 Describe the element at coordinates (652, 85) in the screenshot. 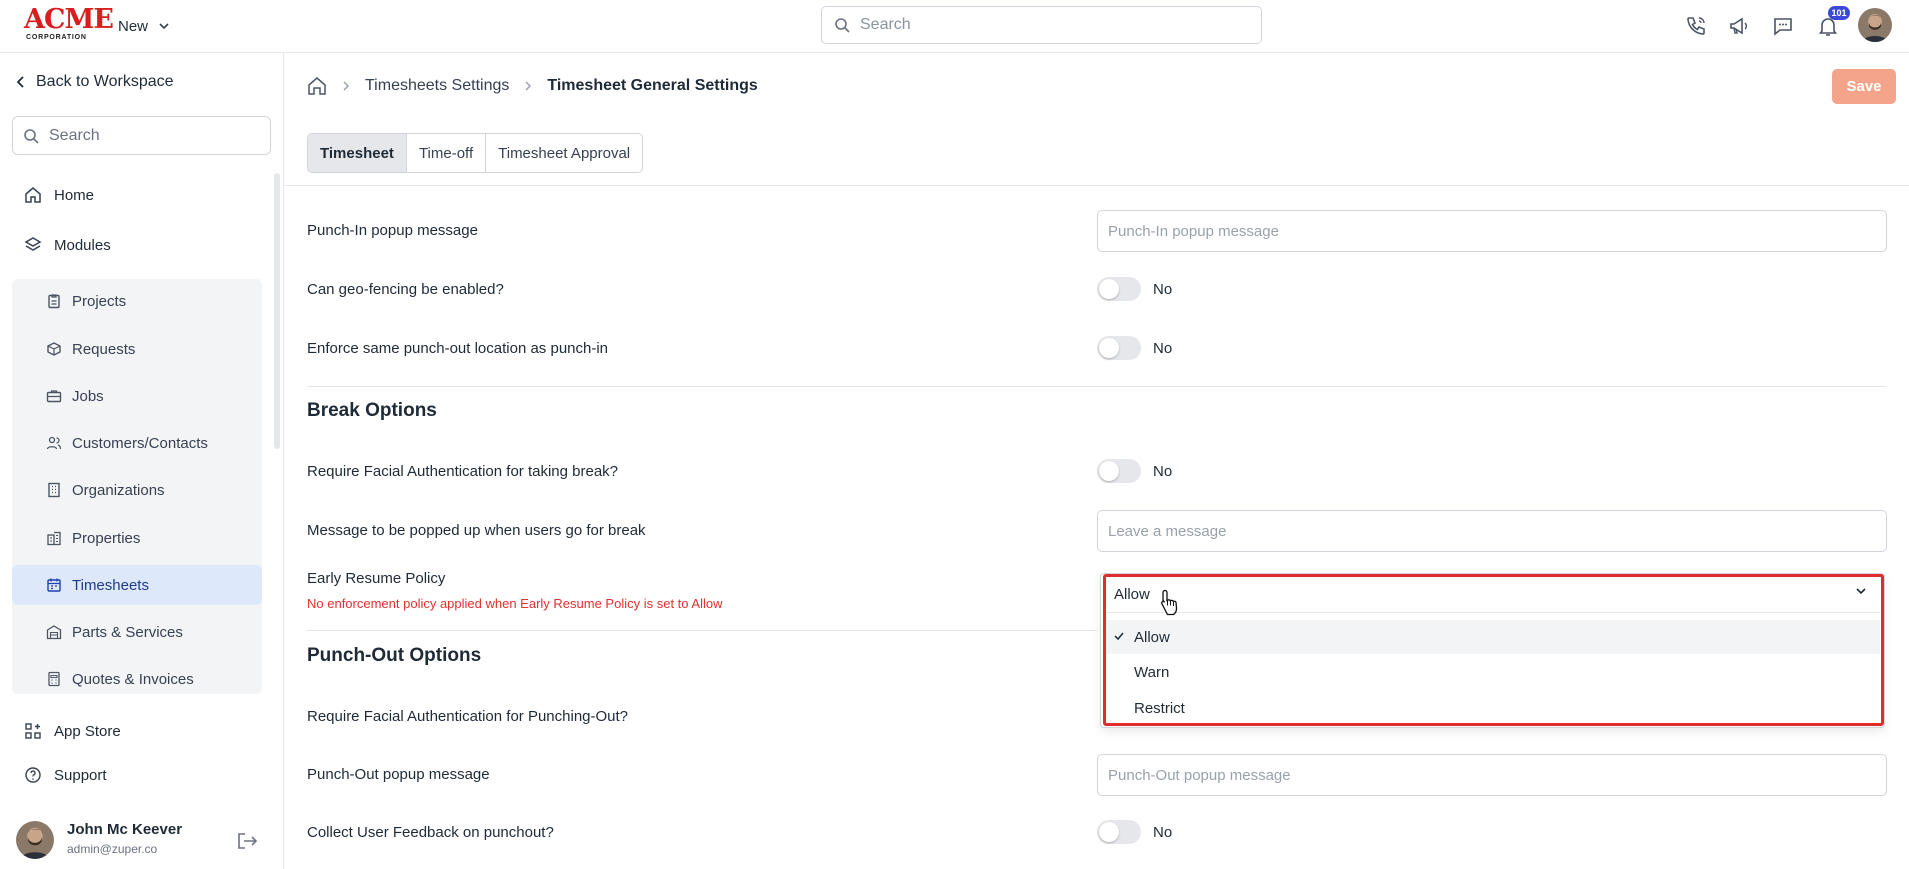

I see `breadcrumb-current: Timesheet General Settings` at that location.